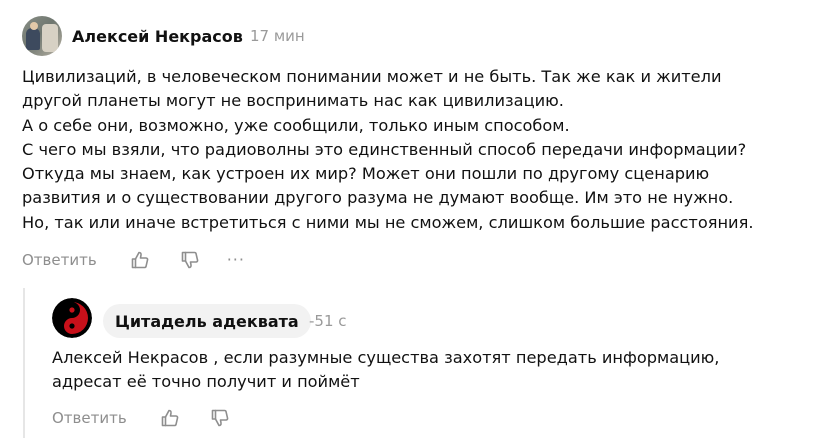 The height and width of the screenshot is (445, 818). What do you see at coordinates (236, 260) in the screenshot?
I see `more-options-button: ···` at bounding box center [236, 260].